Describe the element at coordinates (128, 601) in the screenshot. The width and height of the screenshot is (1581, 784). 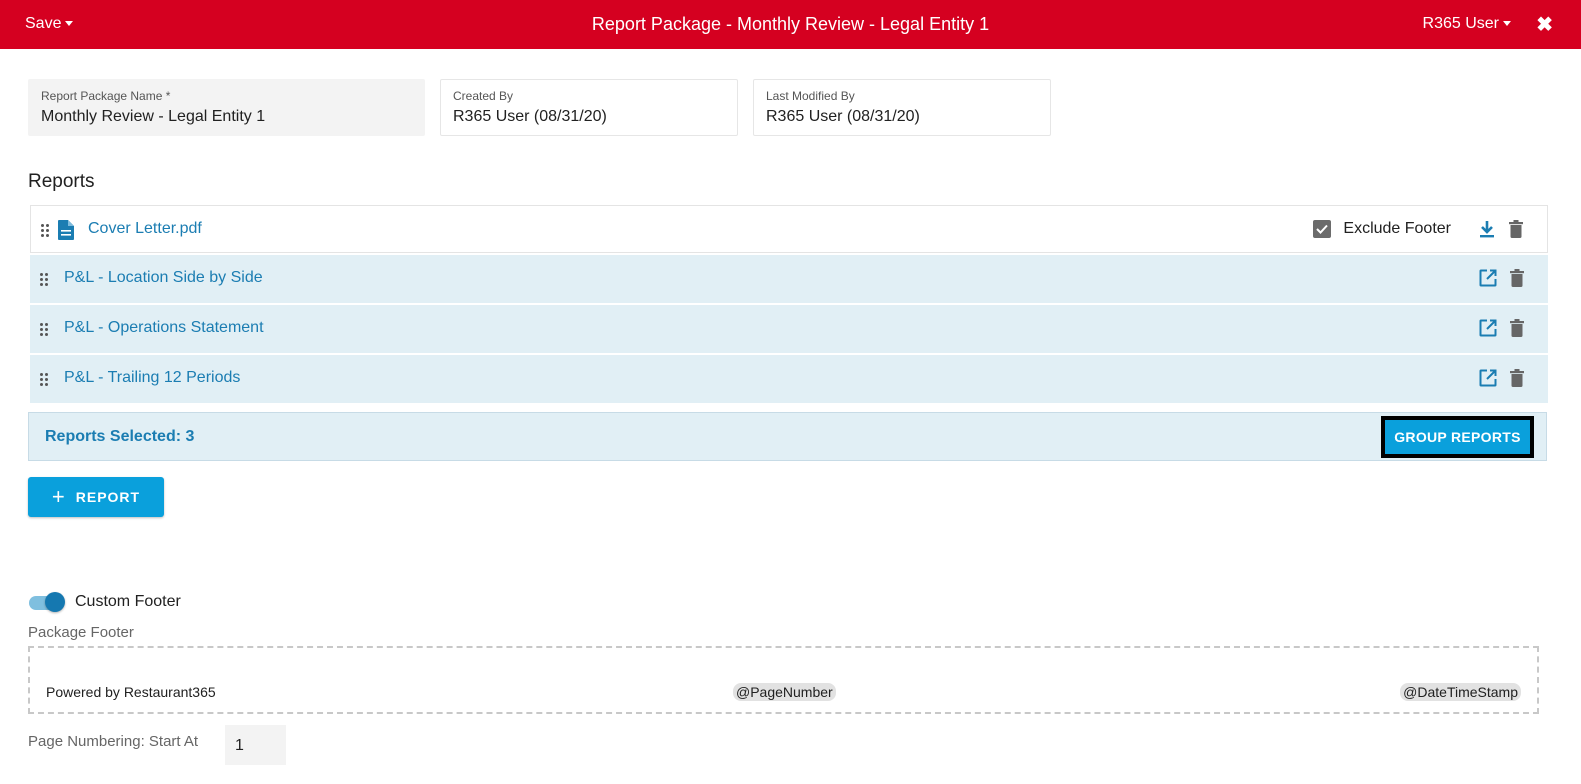
I see `custom-footer-label: Custom Footer` at that location.